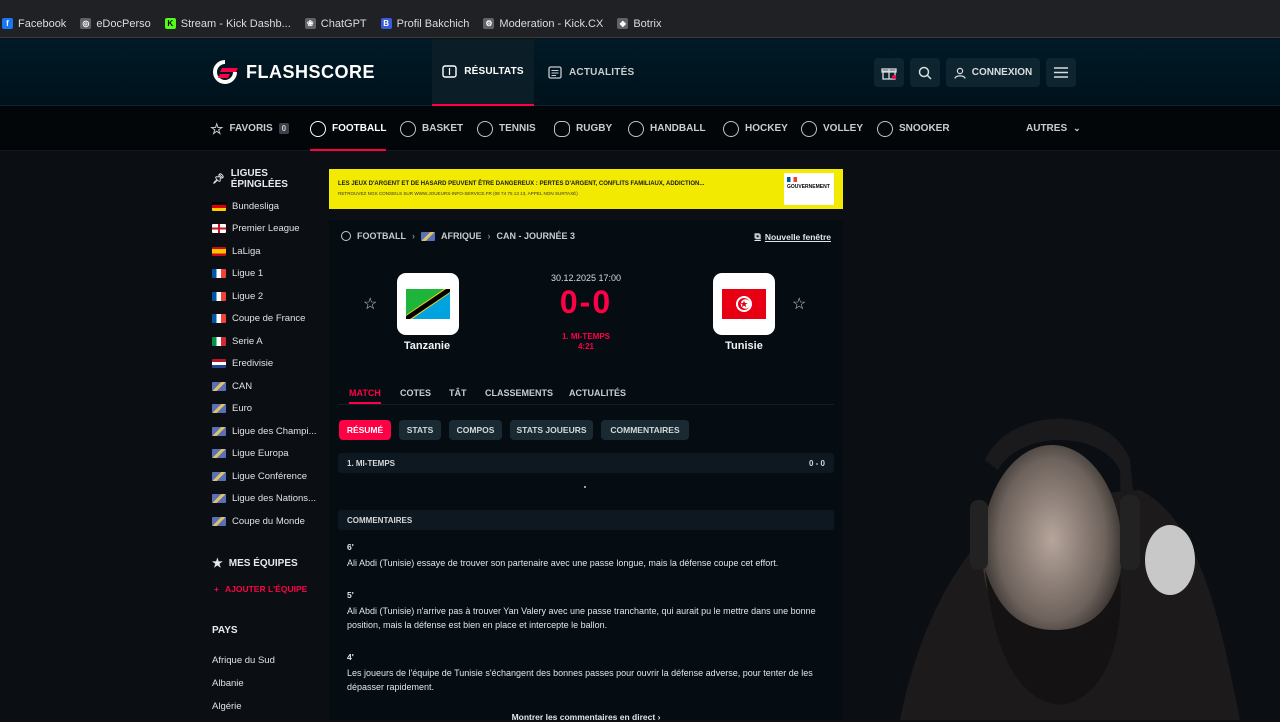 The height and width of the screenshot is (722, 1280). I want to click on subtab-compos: COMPOS, so click(475, 430).